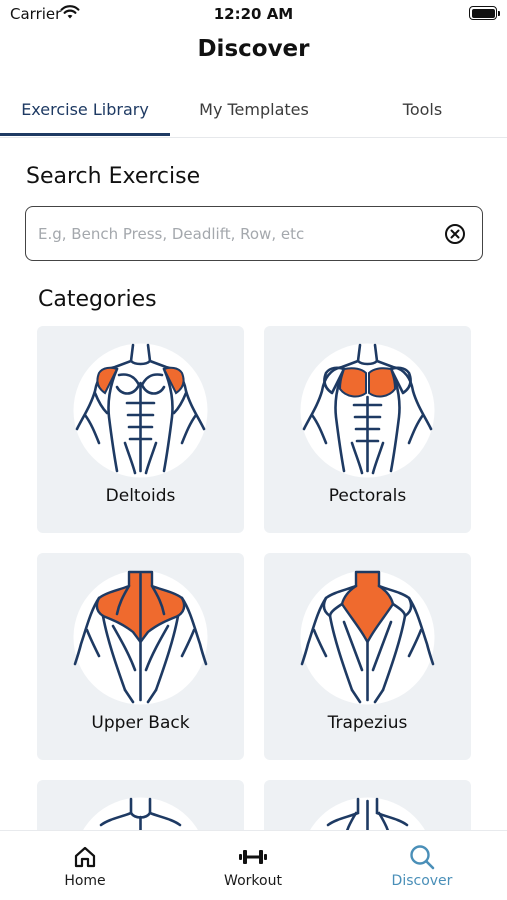  Describe the element at coordinates (422, 113) in the screenshot. I see `tab-tools: Tools` at that location.